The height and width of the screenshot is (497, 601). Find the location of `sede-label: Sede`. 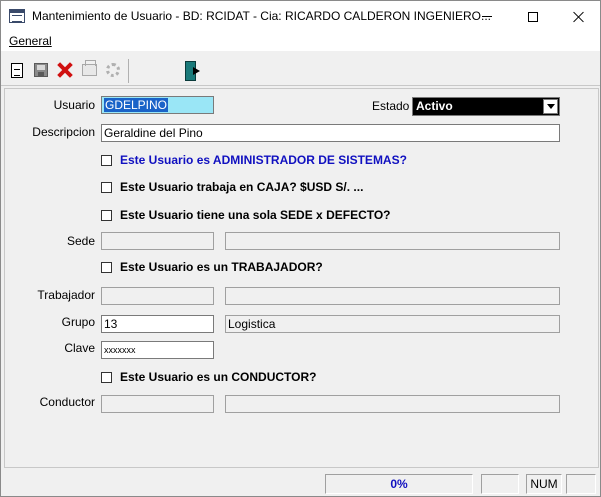

sede-label: Sede is located at coordinates (80, 241).